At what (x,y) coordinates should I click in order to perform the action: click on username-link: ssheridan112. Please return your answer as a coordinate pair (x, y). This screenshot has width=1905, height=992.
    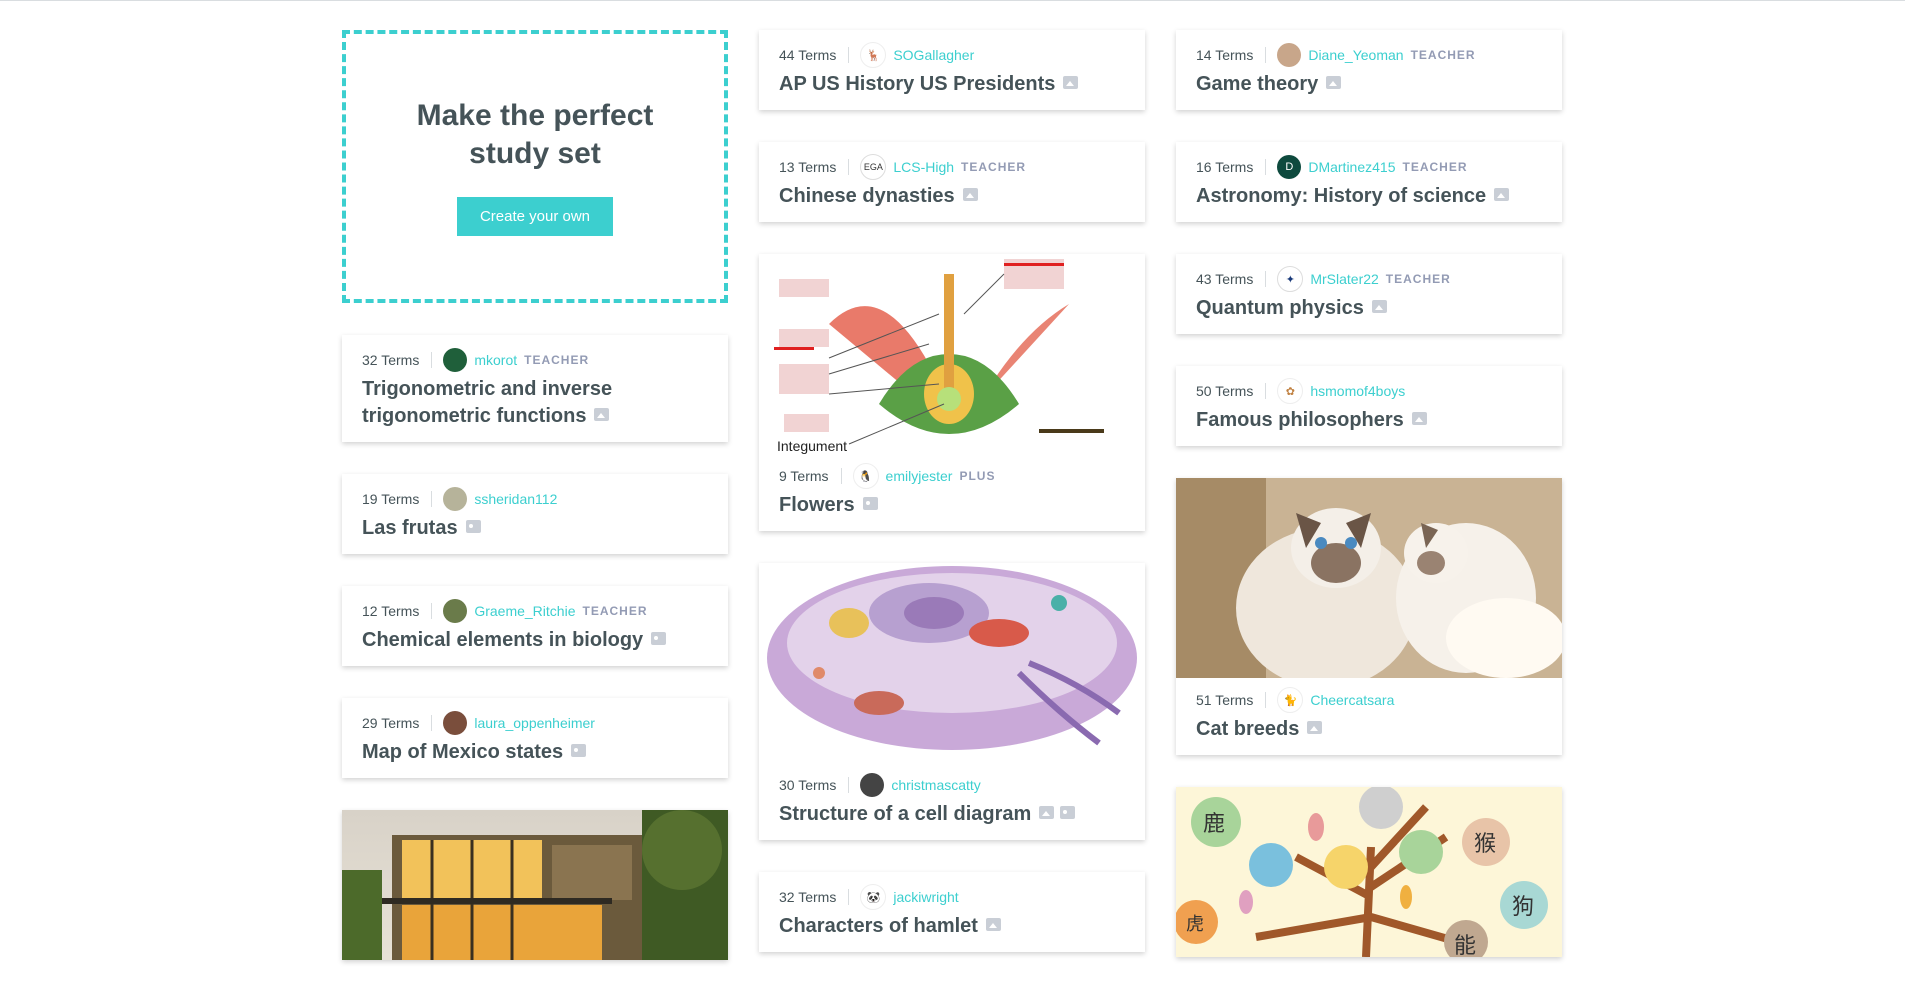
    Looking at the image, I should click on (515, 499).